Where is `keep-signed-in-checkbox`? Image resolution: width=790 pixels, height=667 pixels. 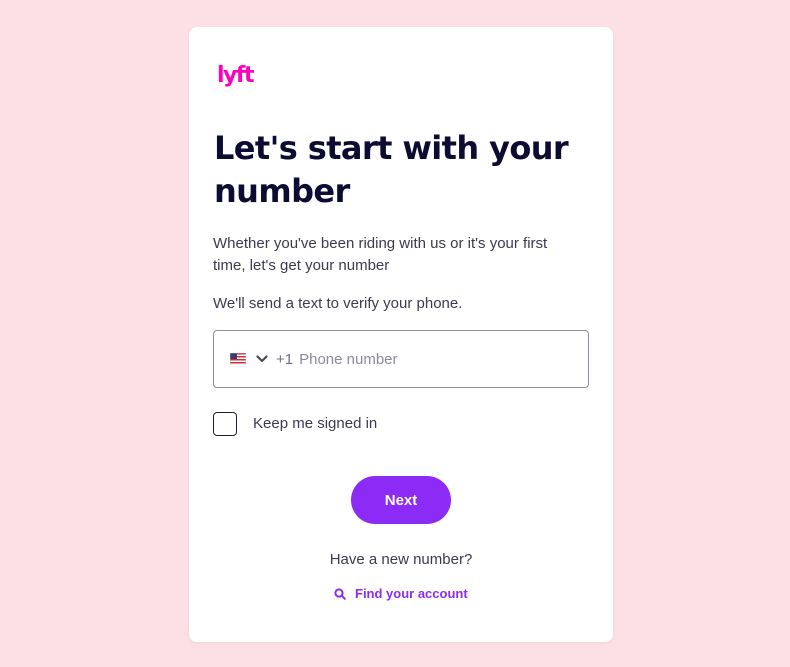 keep-signed-in-checkbox is located at coordinates (225, 424).